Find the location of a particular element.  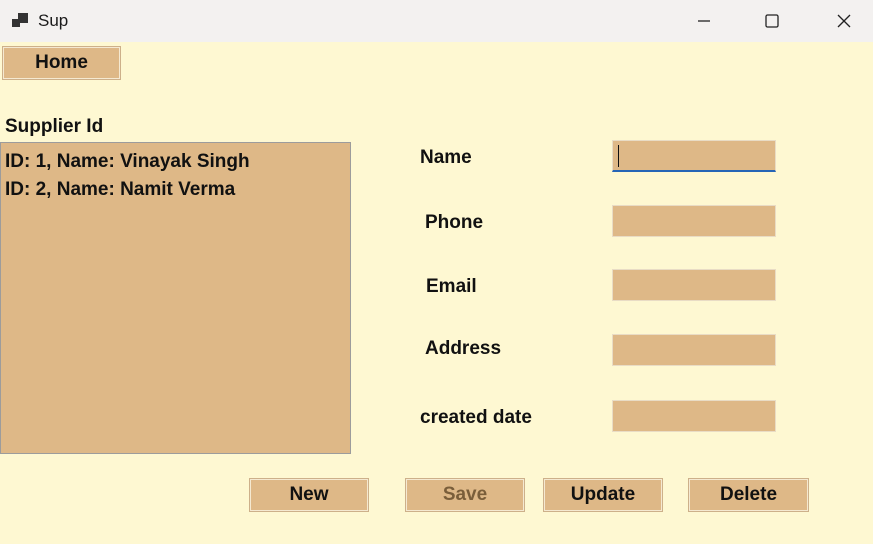

maximize-icon is located at coordinates (772, 21).